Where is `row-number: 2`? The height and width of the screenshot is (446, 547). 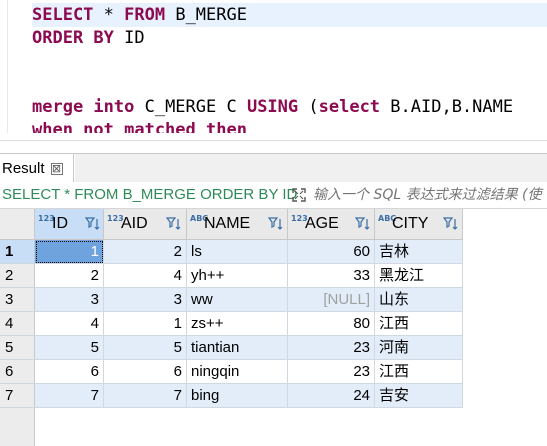
row-number: 2 is located at coordinates (17, 276).